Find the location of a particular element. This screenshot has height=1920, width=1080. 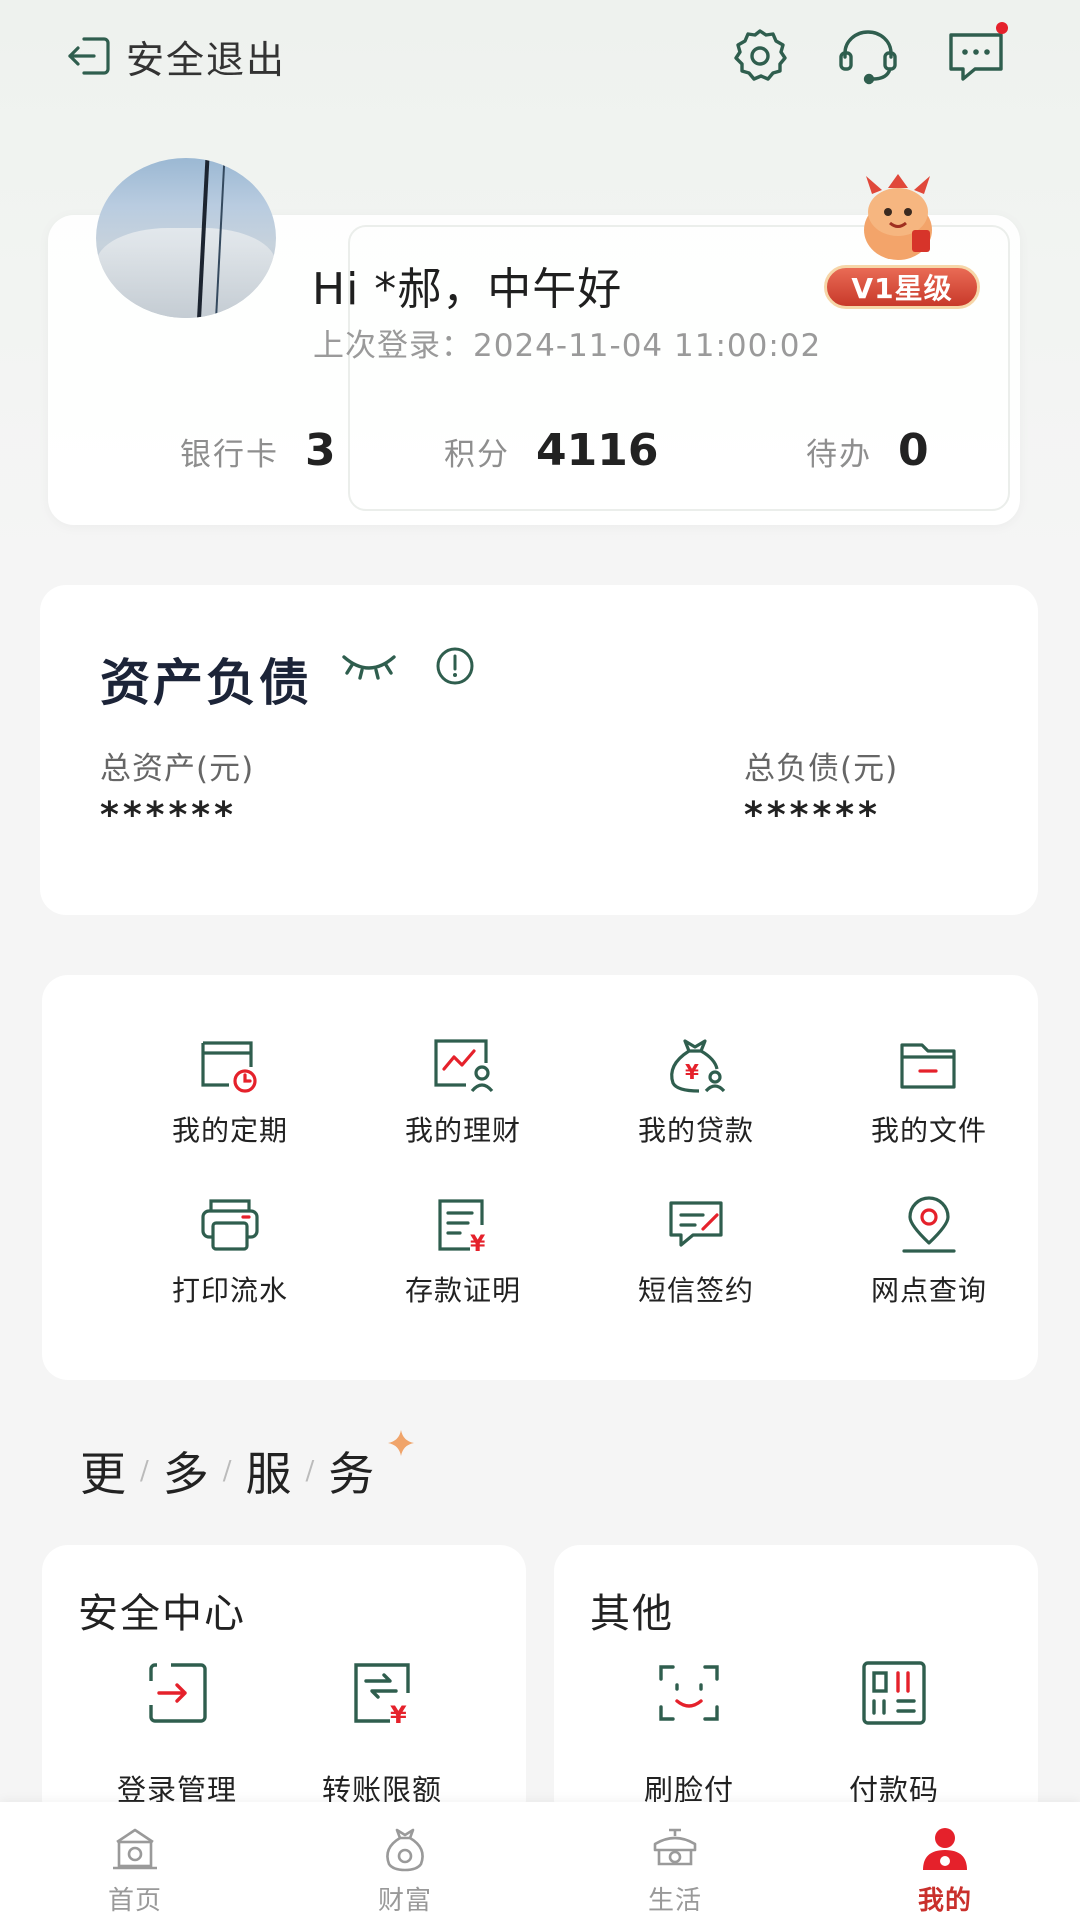

service-fixed-deposit: 我的定期 is located at coordinates (230, 1100).